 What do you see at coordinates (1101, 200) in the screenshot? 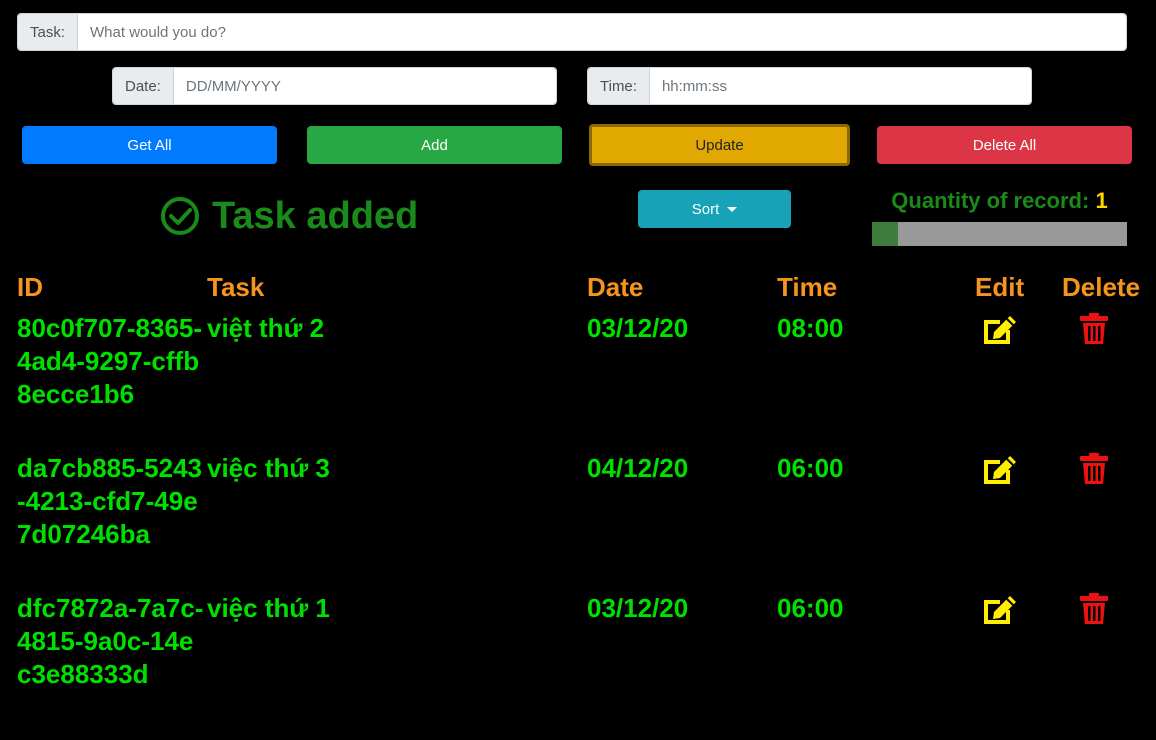
I see `quantity-value: 1` at bounding box center [1101, 200].